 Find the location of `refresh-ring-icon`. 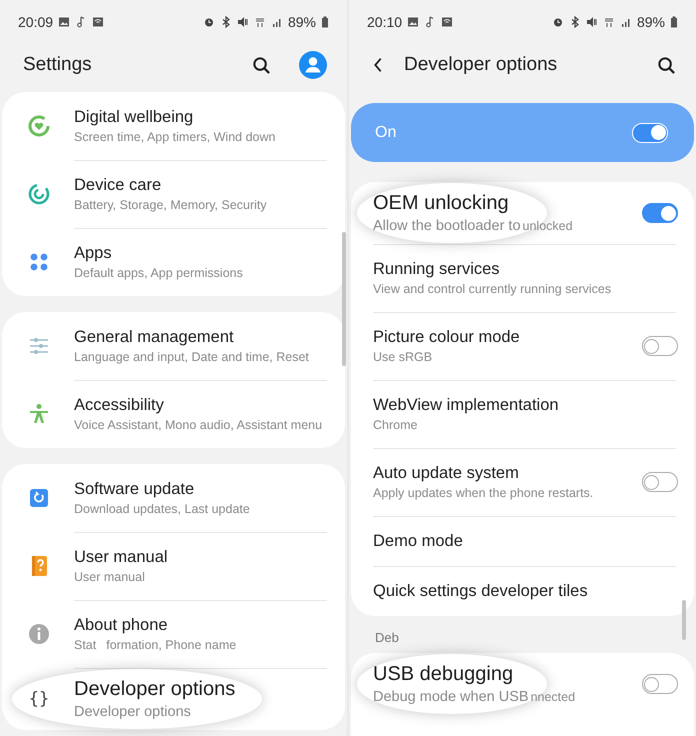

refresh-ring-icon is located at coordinates (39, 194).